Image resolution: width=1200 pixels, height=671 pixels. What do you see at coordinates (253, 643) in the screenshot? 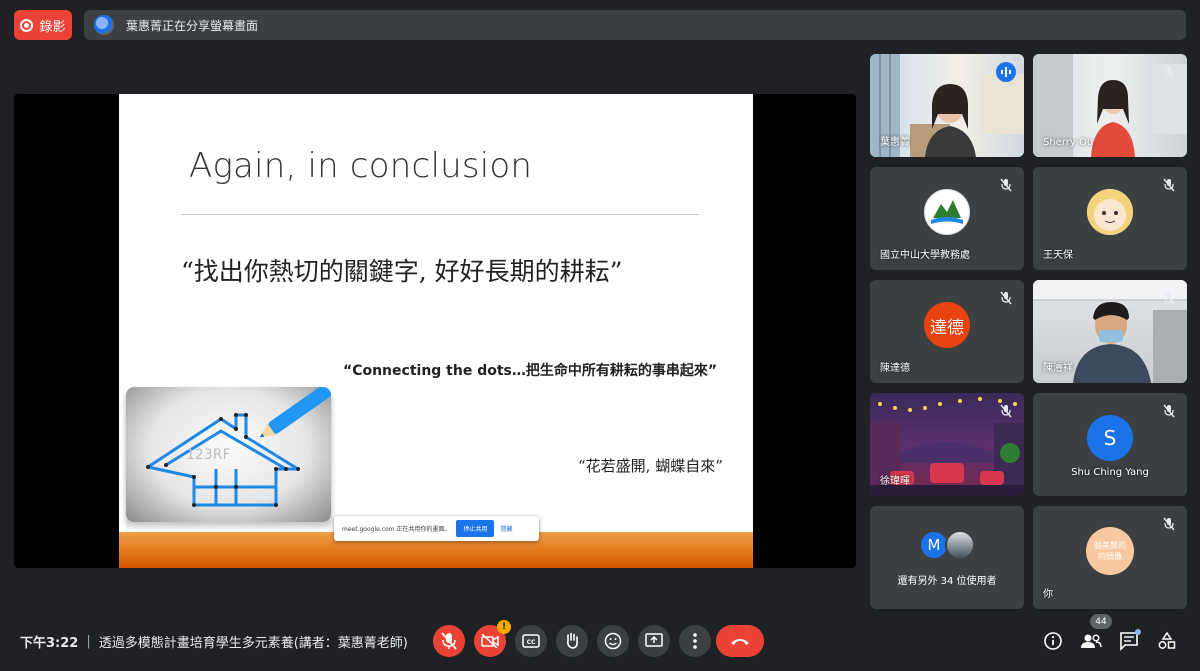
I see `meeting-title: 透過多模態計畫培育學生多元素養(講者：葉惠菁老師)` at bounding box center [253, 643].